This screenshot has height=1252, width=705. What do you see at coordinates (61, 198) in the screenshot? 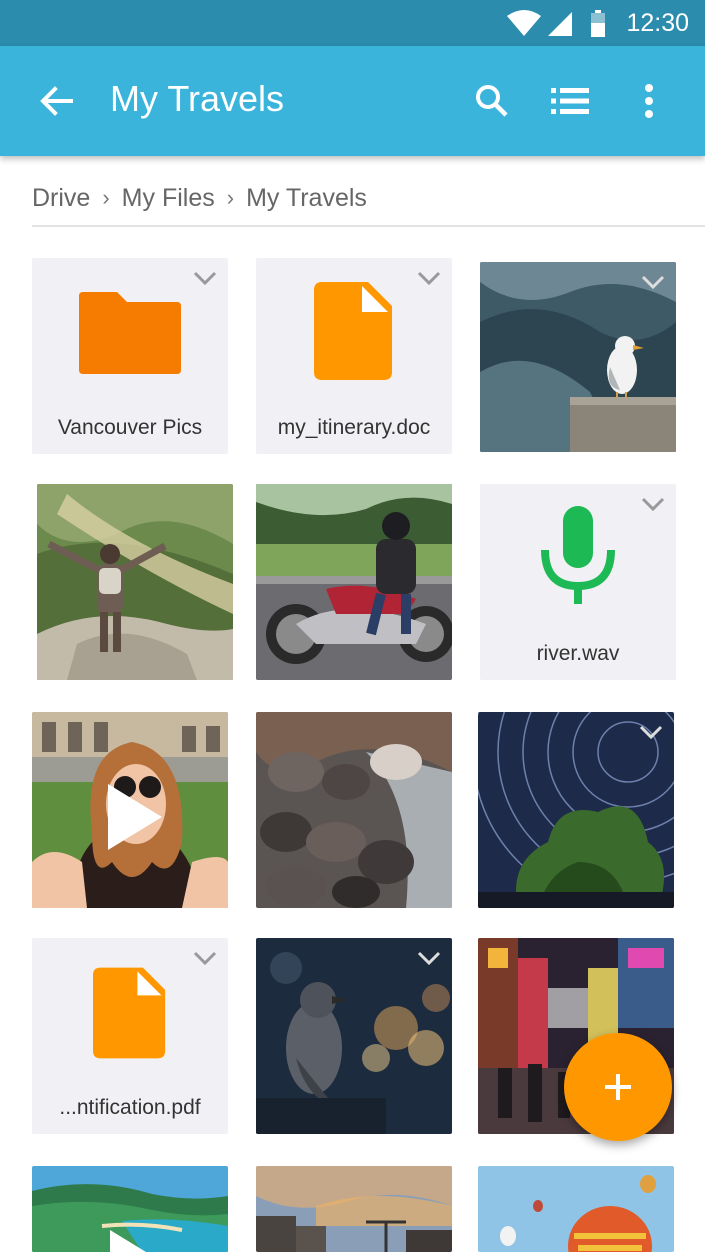
I see `breadcrumb-drive: Drive` at bounding box center [61, 198].